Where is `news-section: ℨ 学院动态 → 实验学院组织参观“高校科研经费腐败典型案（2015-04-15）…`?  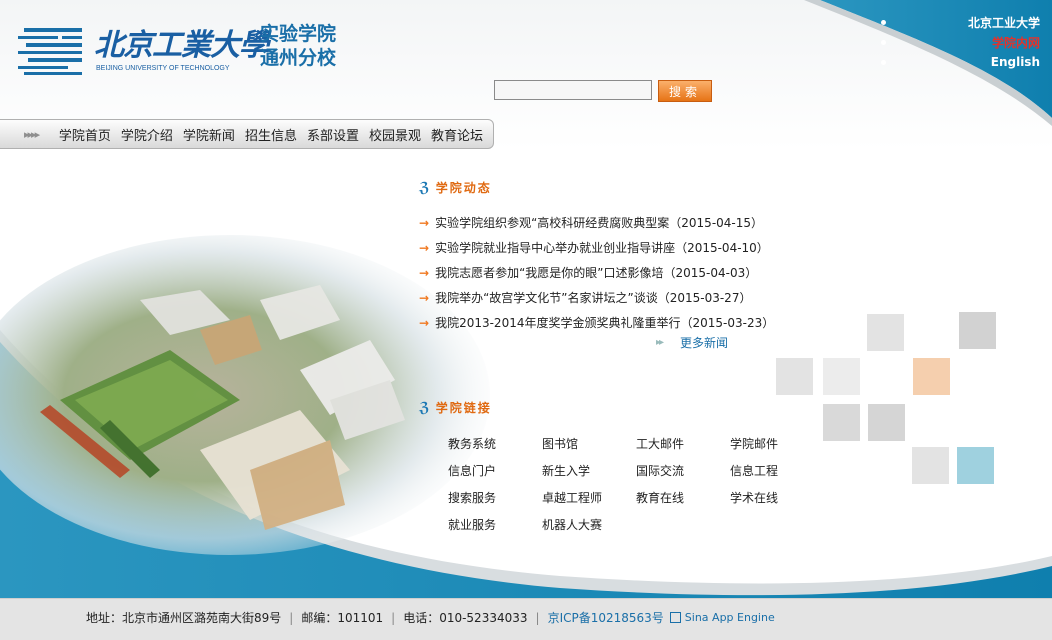 news-section: ℨ 学院动态 → 实验学院组织参观“高校科研经费腐败典型案（2015-04-15）… is located at coordinates (599, 257).